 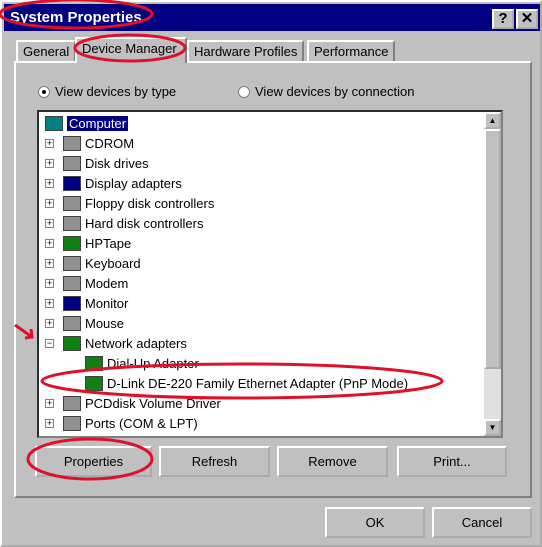 I want to click on computer-icon, so click(x=54, y=123).